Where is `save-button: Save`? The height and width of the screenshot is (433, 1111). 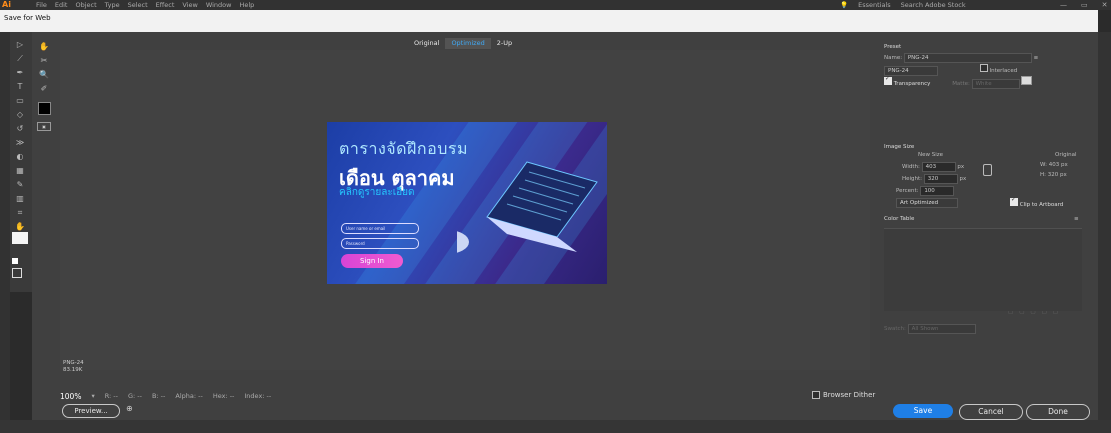 save-button: Save is located at coordinates (923, 411).